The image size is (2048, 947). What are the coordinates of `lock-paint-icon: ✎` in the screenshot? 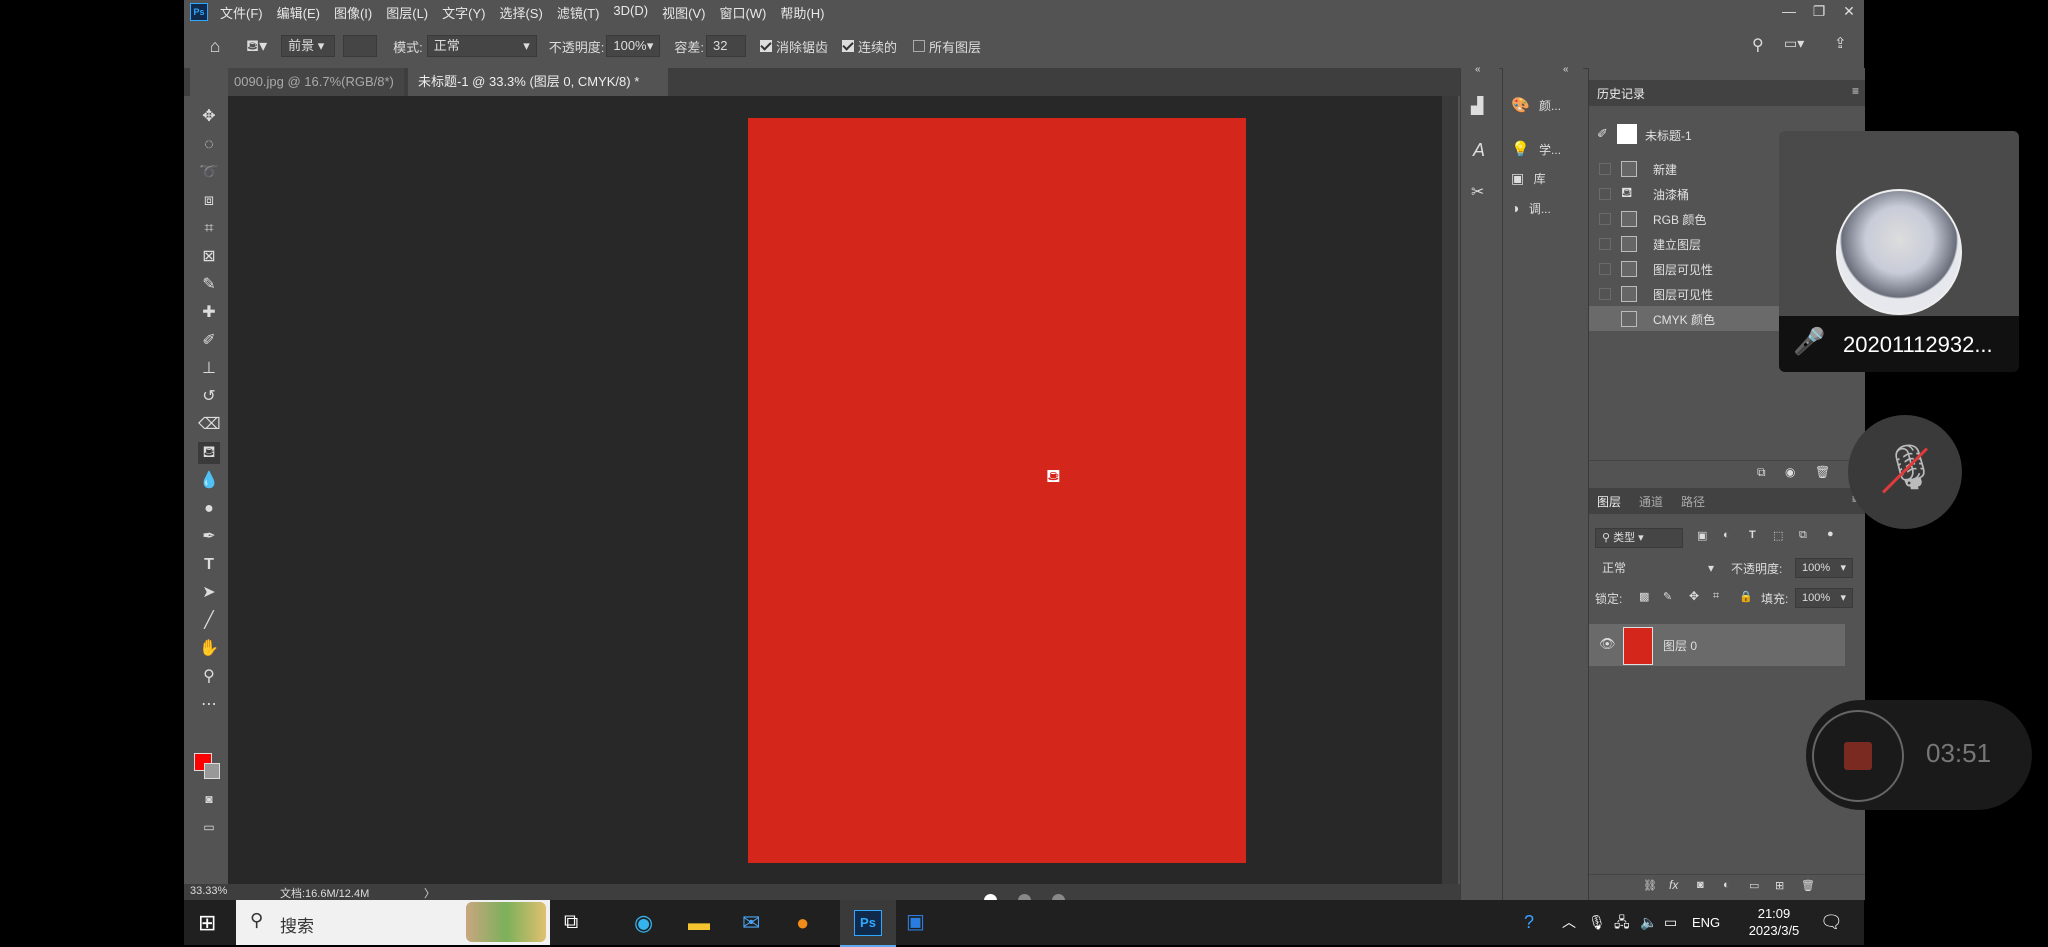 It's located at (1667, 596).